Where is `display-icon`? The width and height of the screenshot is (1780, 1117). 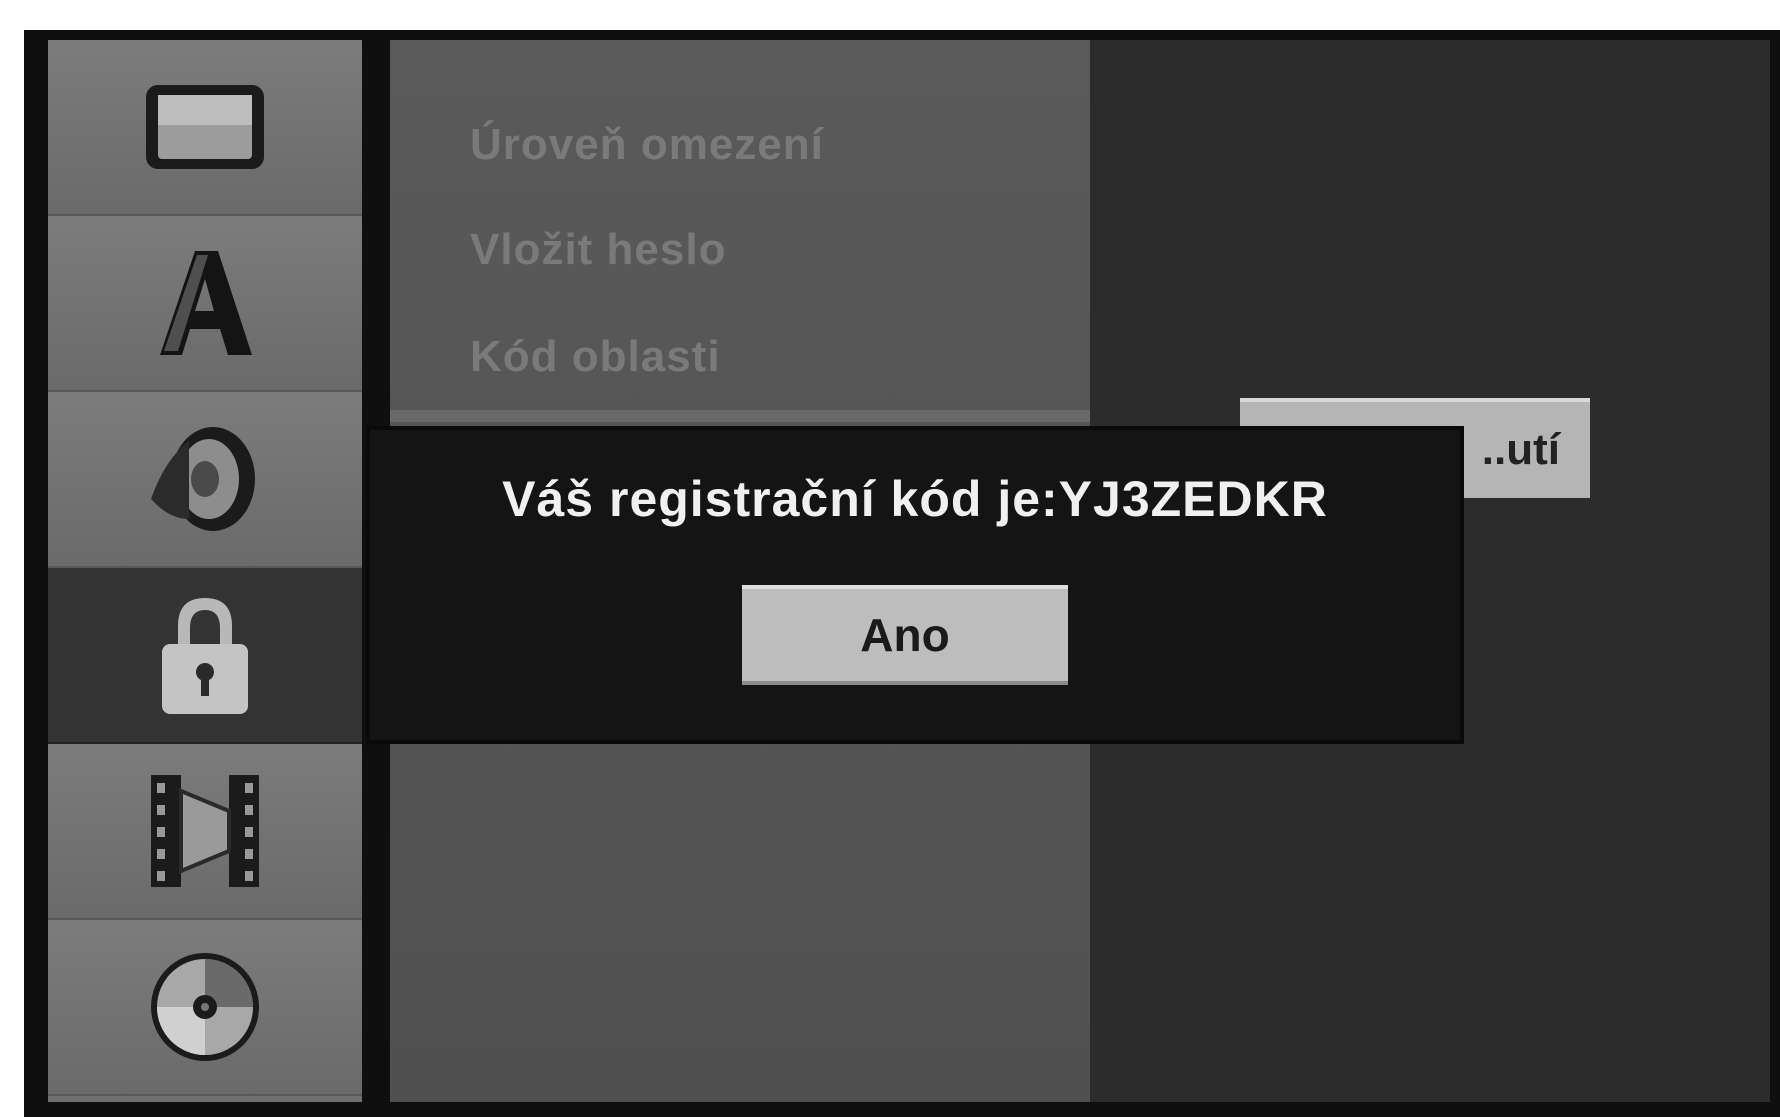
display-icon is located at coordinates (205, 127).